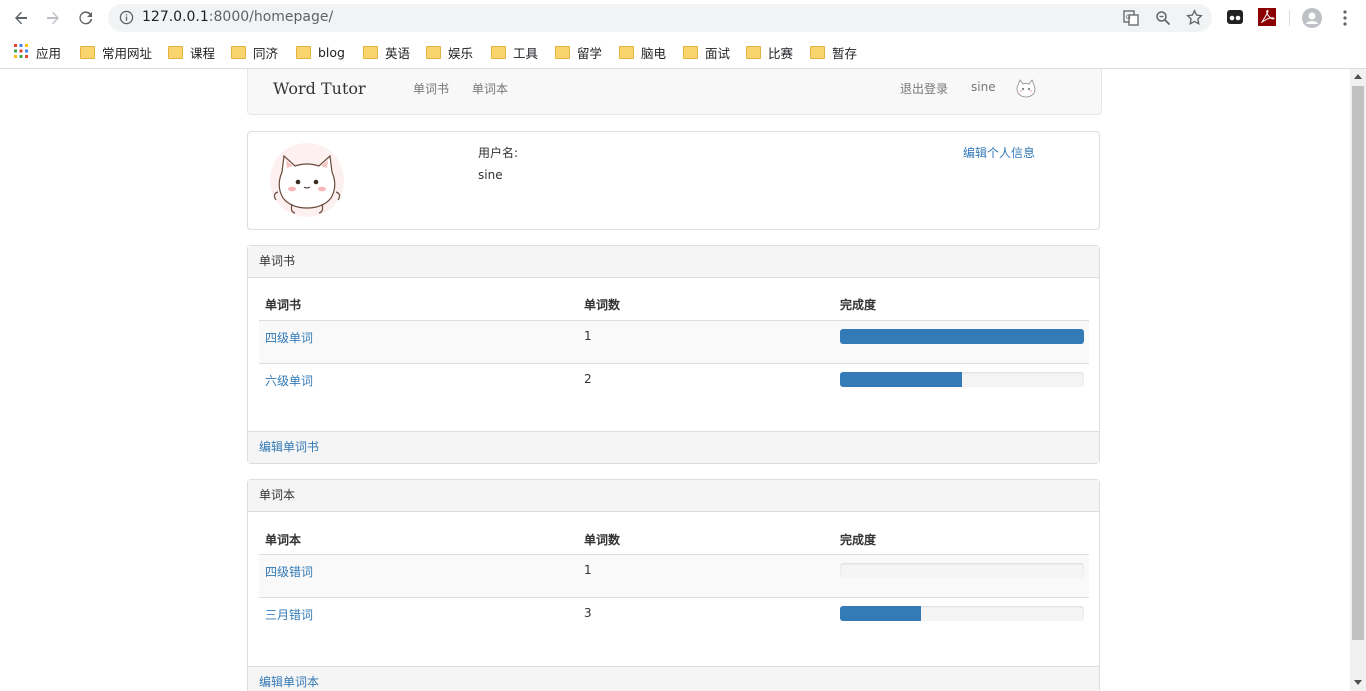 This screenshot has height=691, width=1366. I want to click on address-bar: 127.0.0.1:8000/homepage/ G, so click(660, 18).